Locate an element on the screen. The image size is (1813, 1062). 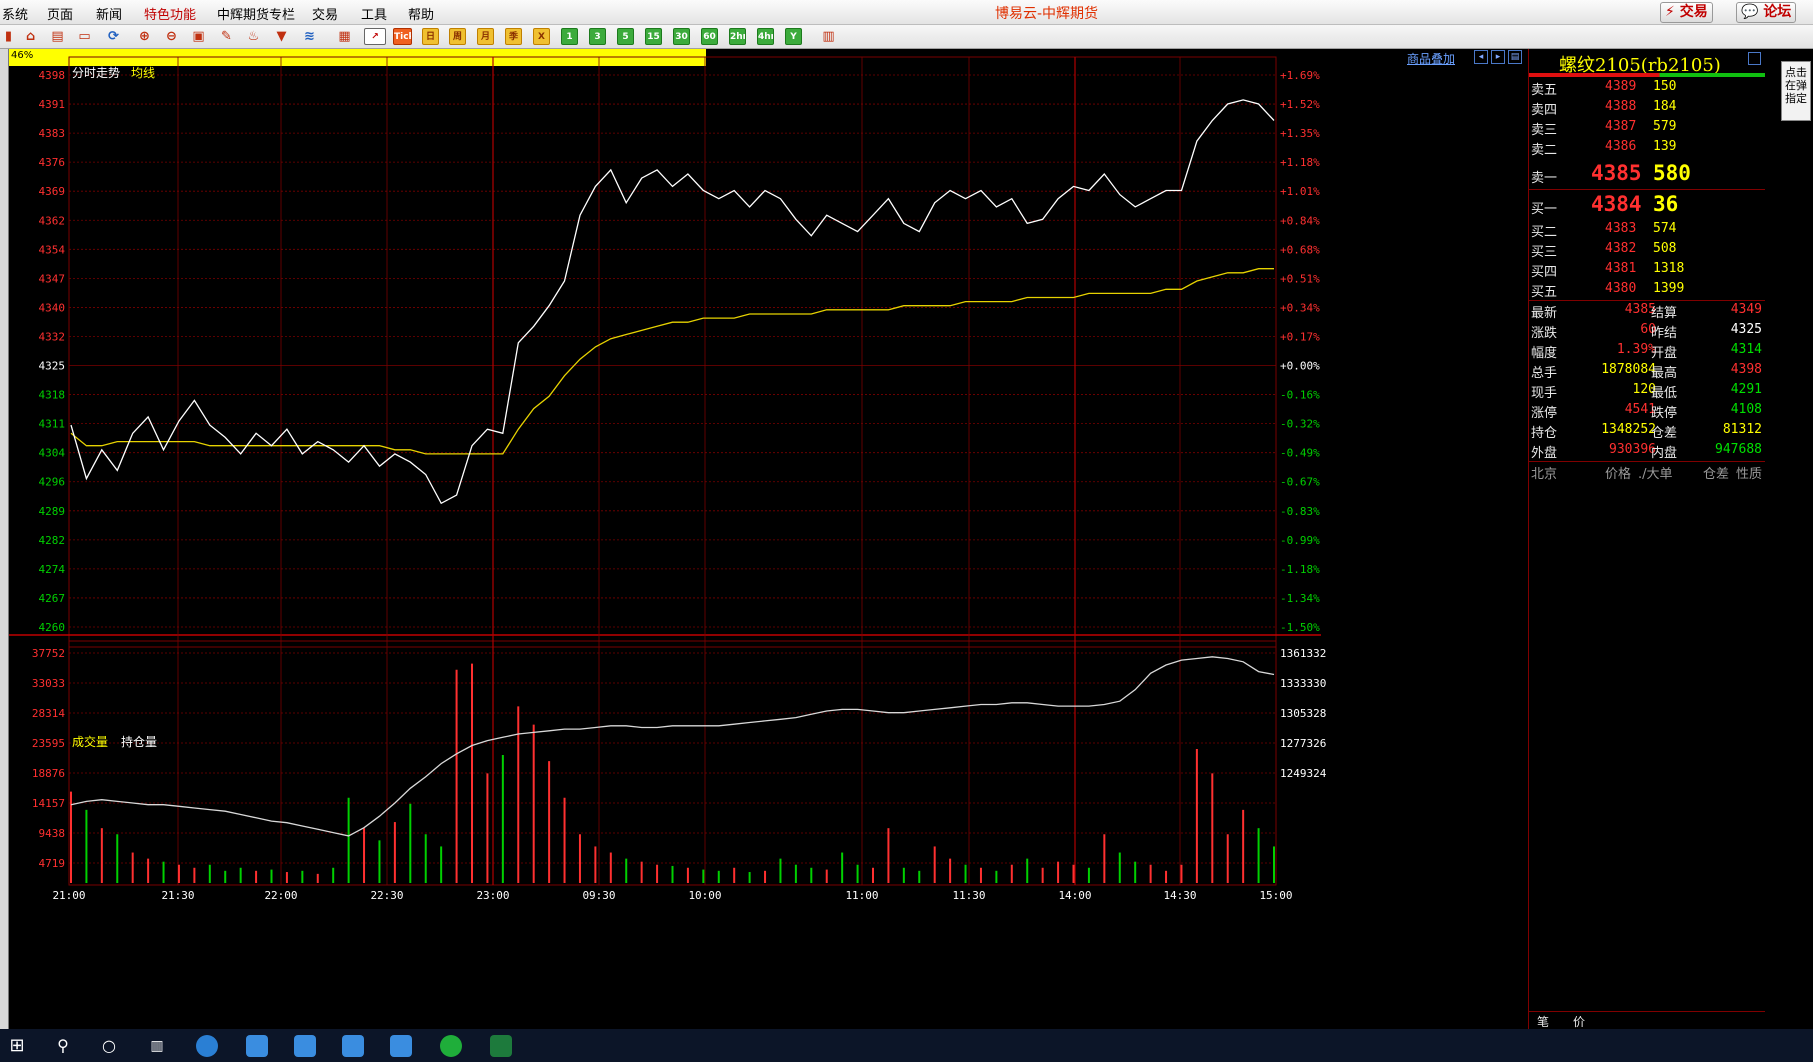
ask-row: 卖二 4386 139 is located at coordinates (1647, 149).